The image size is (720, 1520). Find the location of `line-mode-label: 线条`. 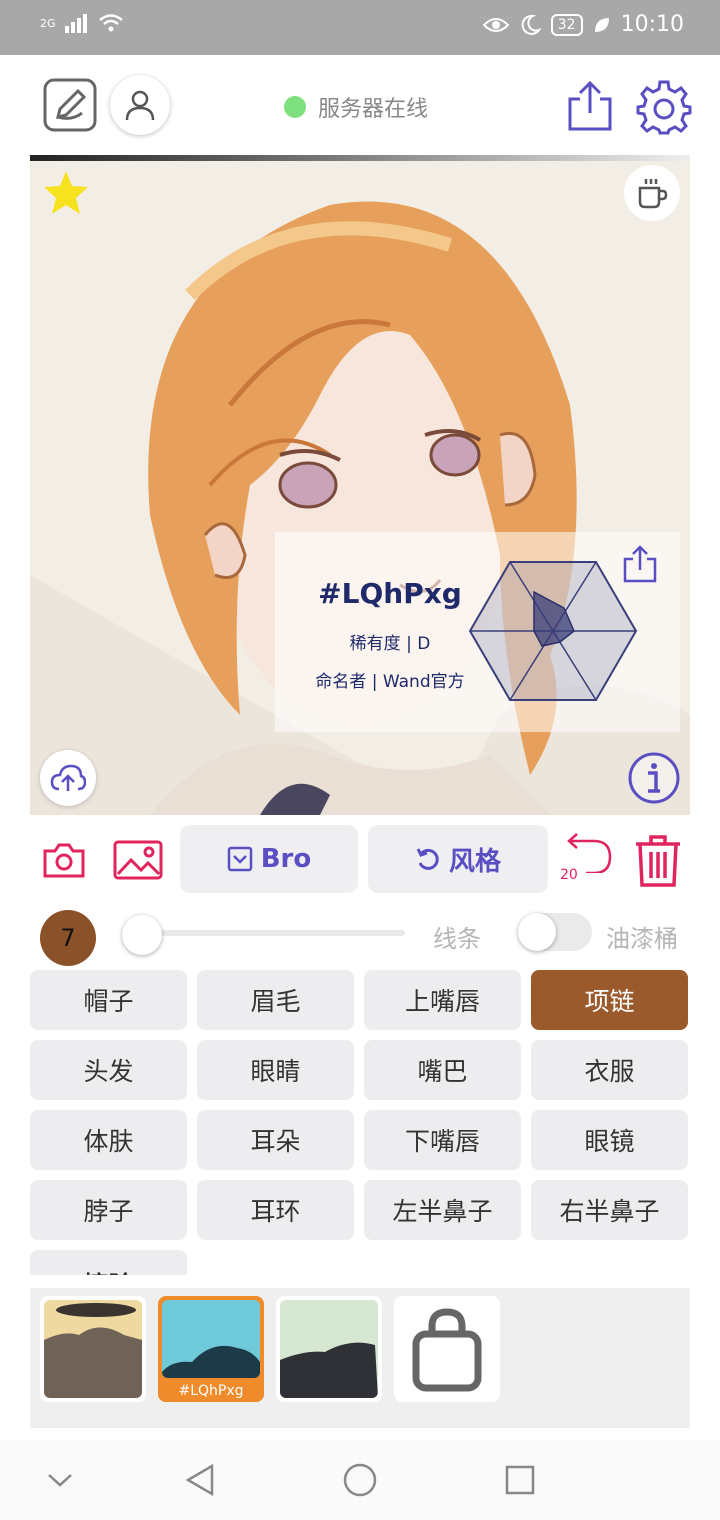

line-mode-label: 线条 is located at coordinates (457, 939).